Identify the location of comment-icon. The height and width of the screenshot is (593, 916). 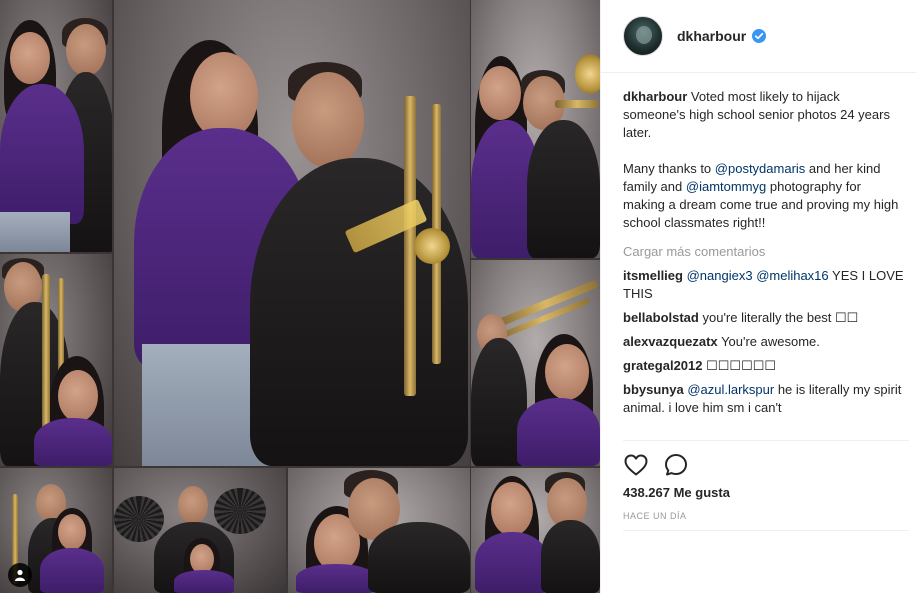
(676, 465).